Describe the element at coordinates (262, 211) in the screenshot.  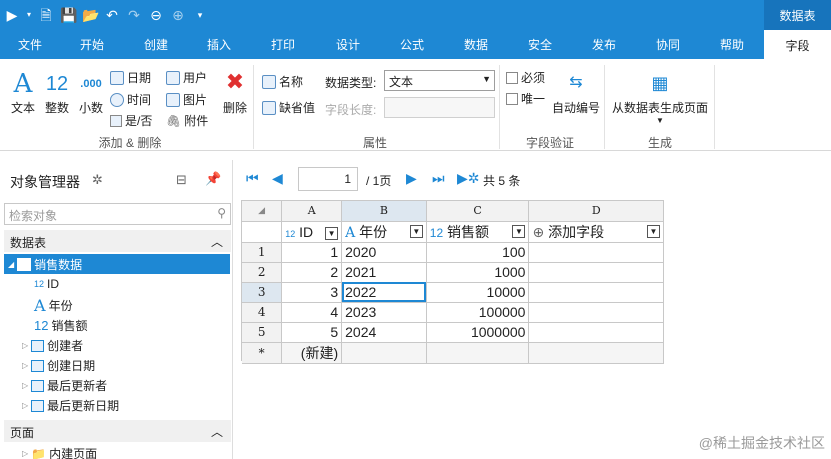
I see `select-all-corner: ◢` at that location.